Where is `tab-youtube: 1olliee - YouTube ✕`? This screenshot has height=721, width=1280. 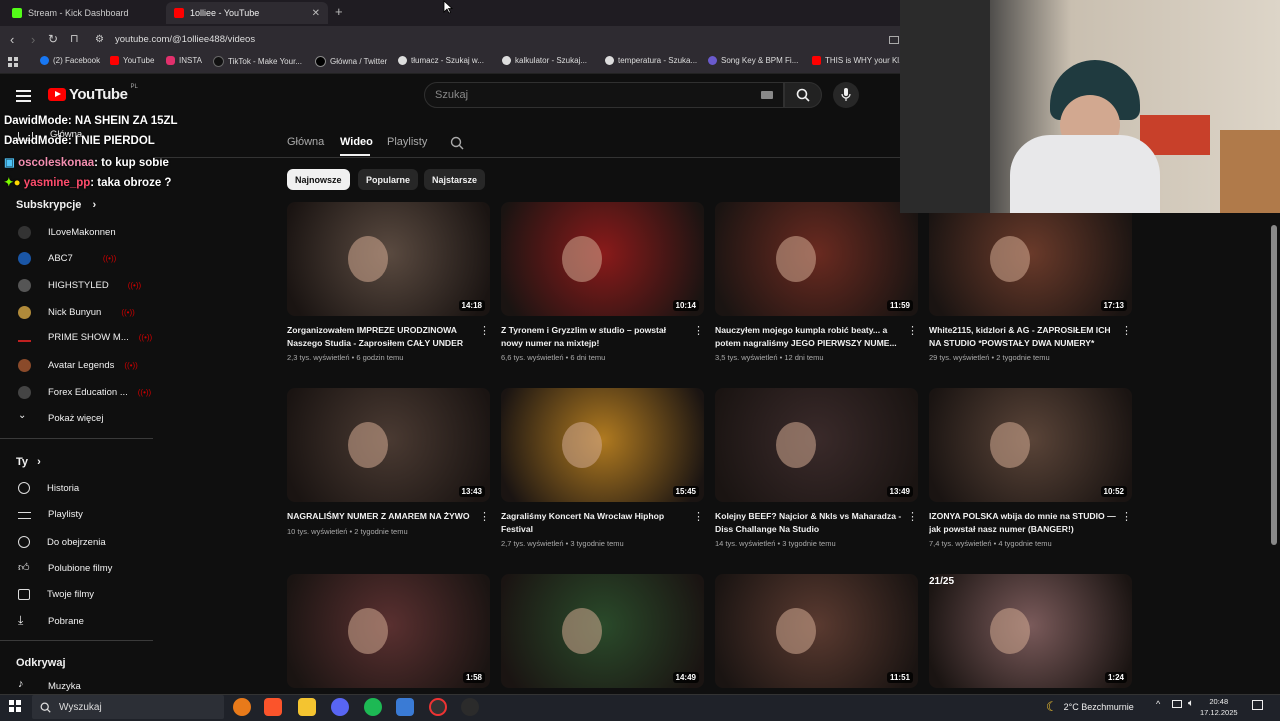 tab-youtube: 1olliee - YouTube ✕ is located at coordinates (247, 13).